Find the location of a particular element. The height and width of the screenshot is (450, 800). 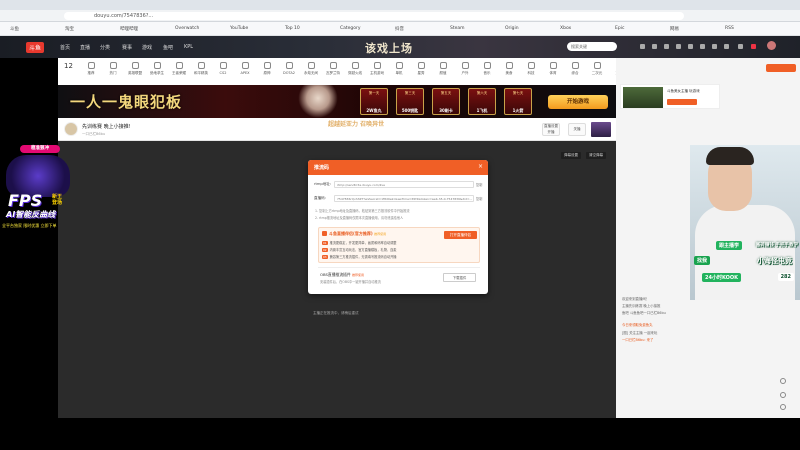

live-settings-button: 直播设置 开播 is located at coordinates (551, 129).